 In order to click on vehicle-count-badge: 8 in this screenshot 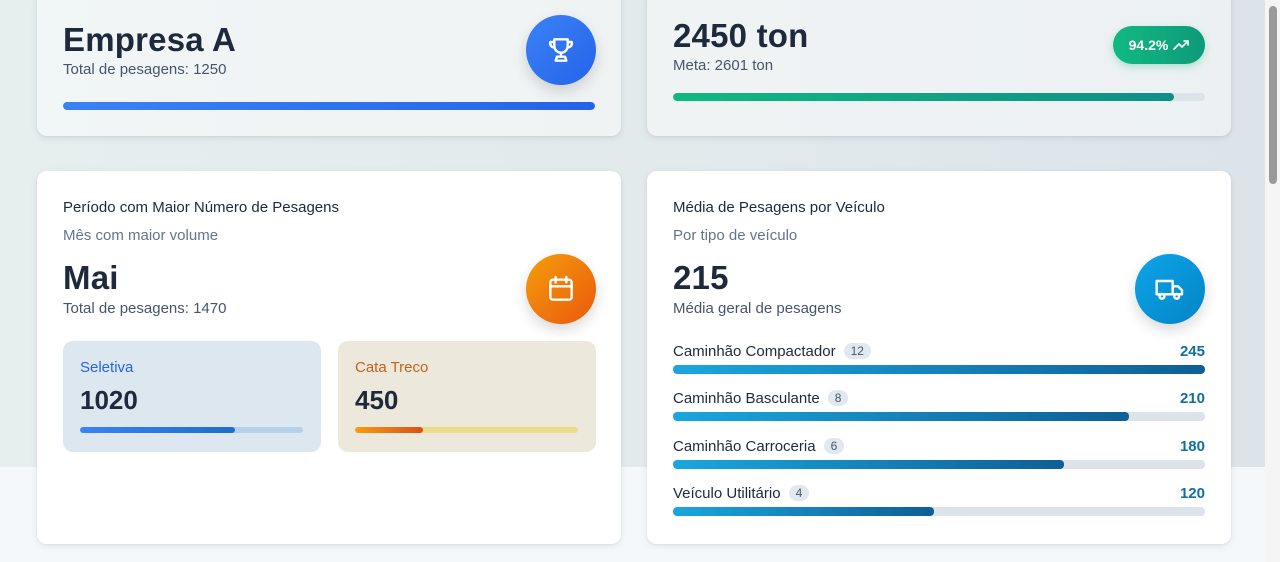, I will do `click(838, 398)`.